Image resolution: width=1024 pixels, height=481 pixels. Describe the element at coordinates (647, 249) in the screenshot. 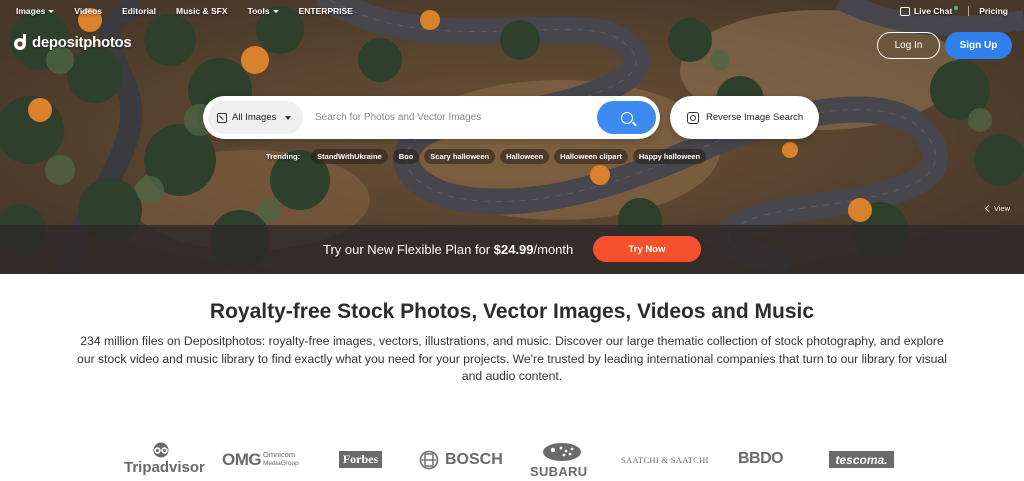

I see `try-now-button: Try Now` at that location.